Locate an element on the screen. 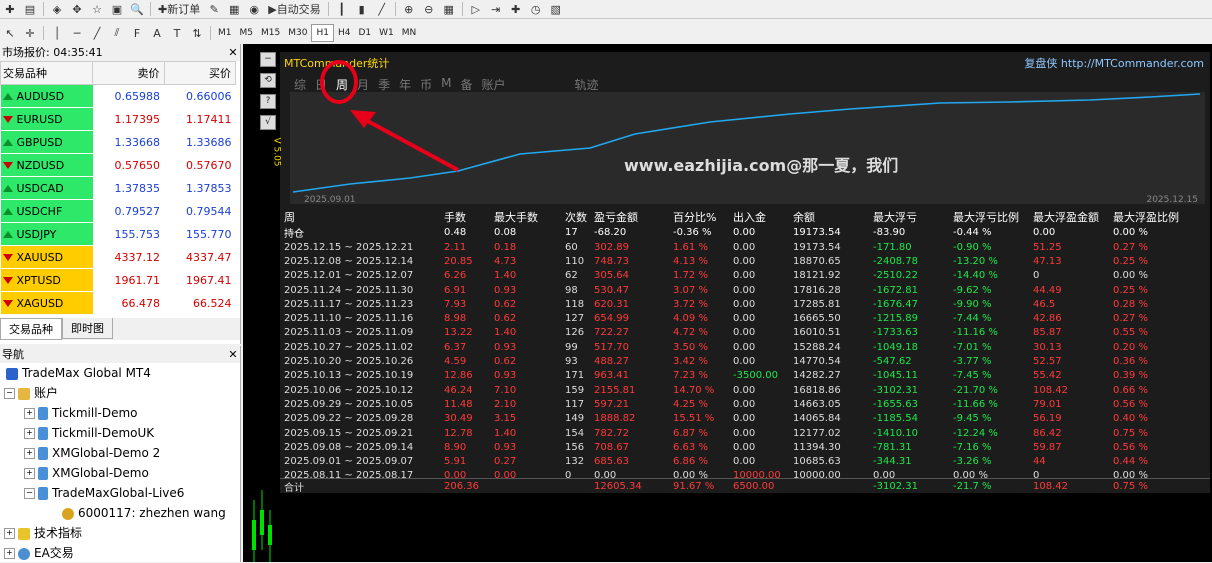  chart-shift-icon: ⇥ is located at coordinates (496, 9).